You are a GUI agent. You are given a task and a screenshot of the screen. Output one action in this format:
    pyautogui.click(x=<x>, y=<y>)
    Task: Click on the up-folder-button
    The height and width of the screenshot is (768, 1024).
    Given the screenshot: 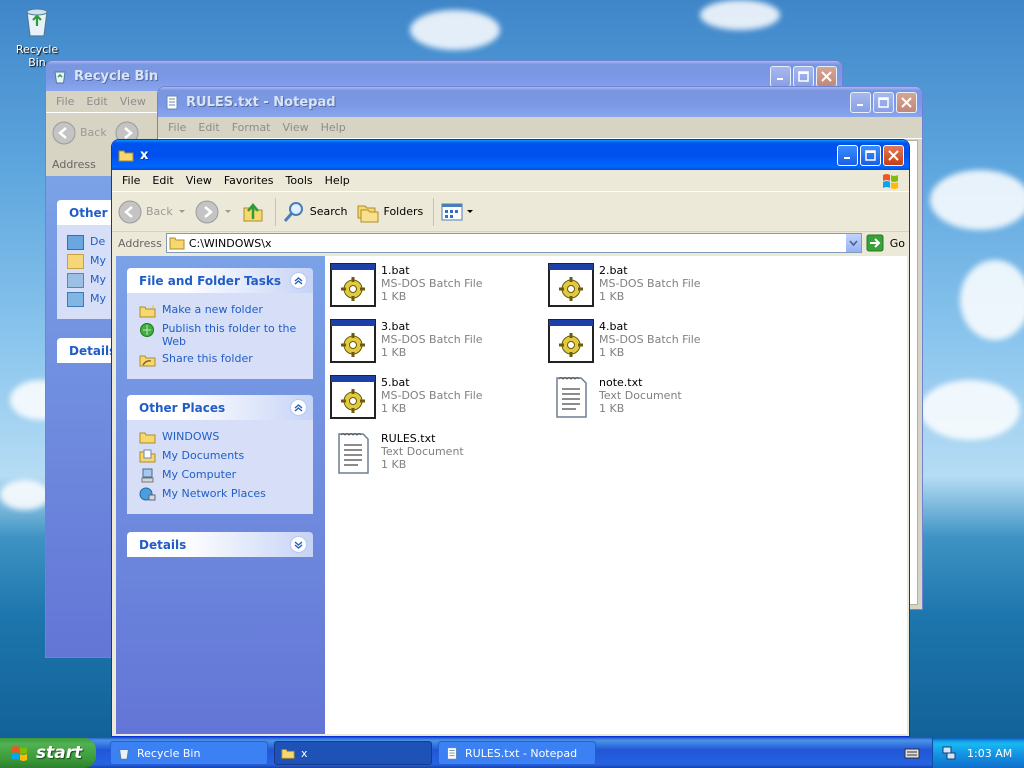 What is the action you would take?
    pyautogui.click(x=253, y=212)
    